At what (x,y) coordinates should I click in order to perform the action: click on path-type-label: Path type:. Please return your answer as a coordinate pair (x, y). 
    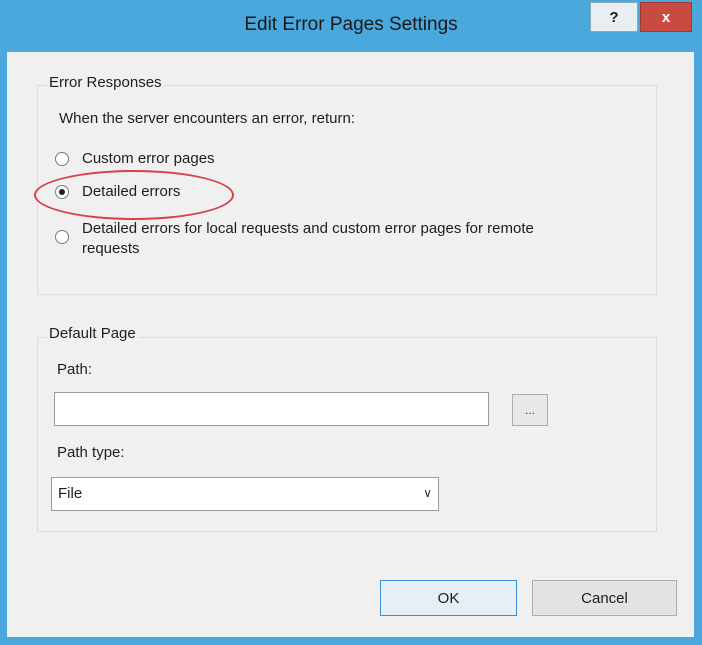
    Looking at the image, I should click on (91, 452).